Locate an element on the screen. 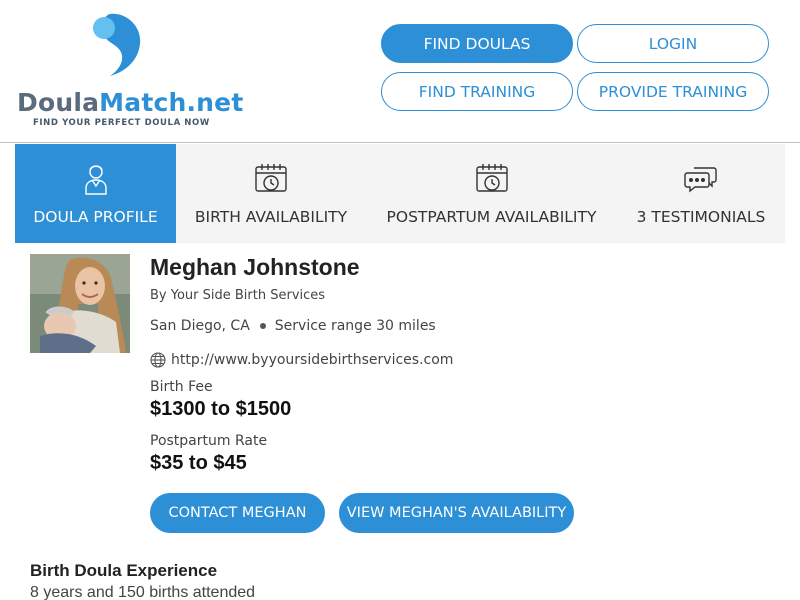 The height and width of the screenshot is (600, 800). doula-photo is located at coordinates (80, 303).